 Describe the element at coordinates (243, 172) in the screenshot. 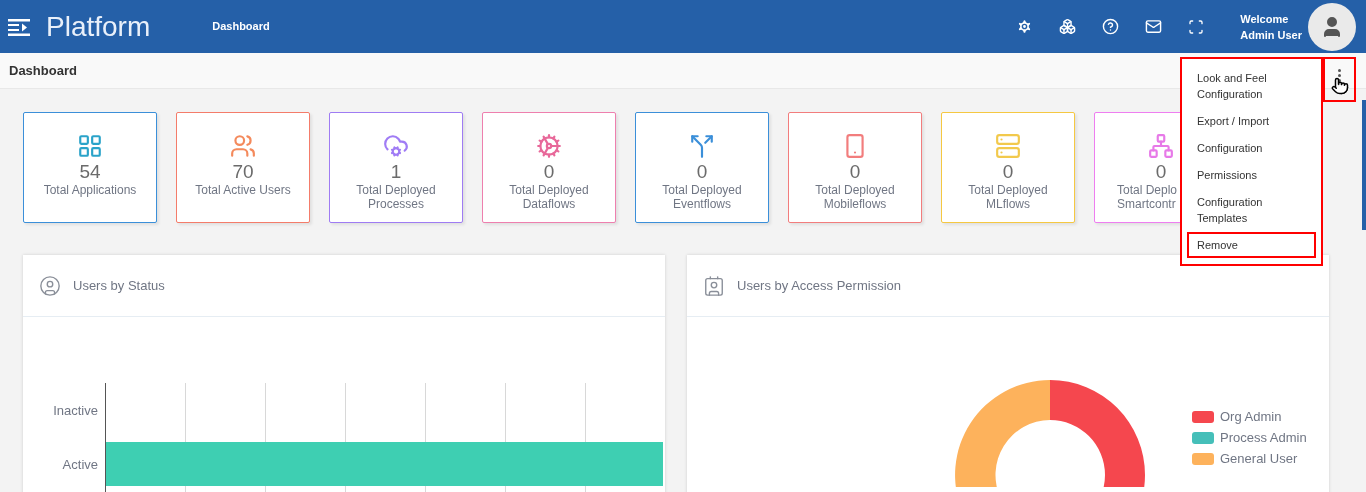

I see `stat-value: 70` at that location.